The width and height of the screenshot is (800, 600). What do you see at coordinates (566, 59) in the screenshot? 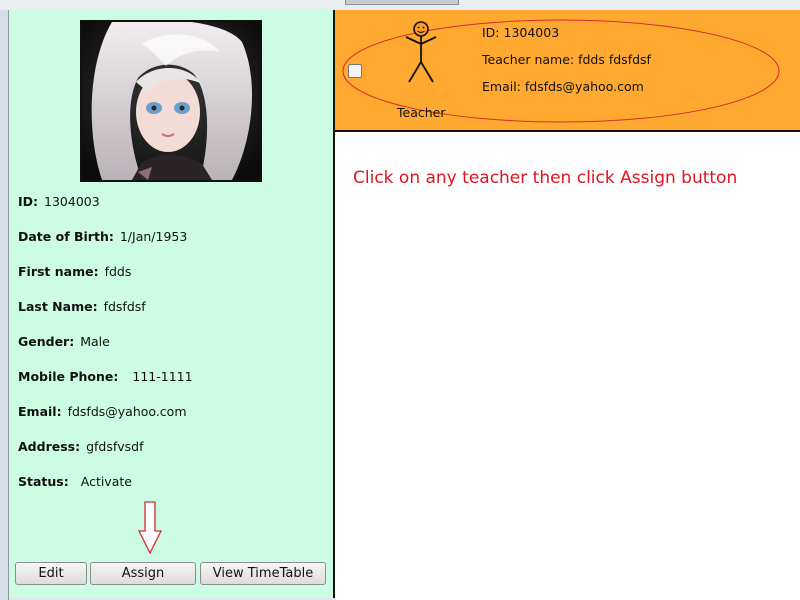
I see `teacher-name: Teacher name: fdds fdsfdsf` at bounding box center [566, 59].